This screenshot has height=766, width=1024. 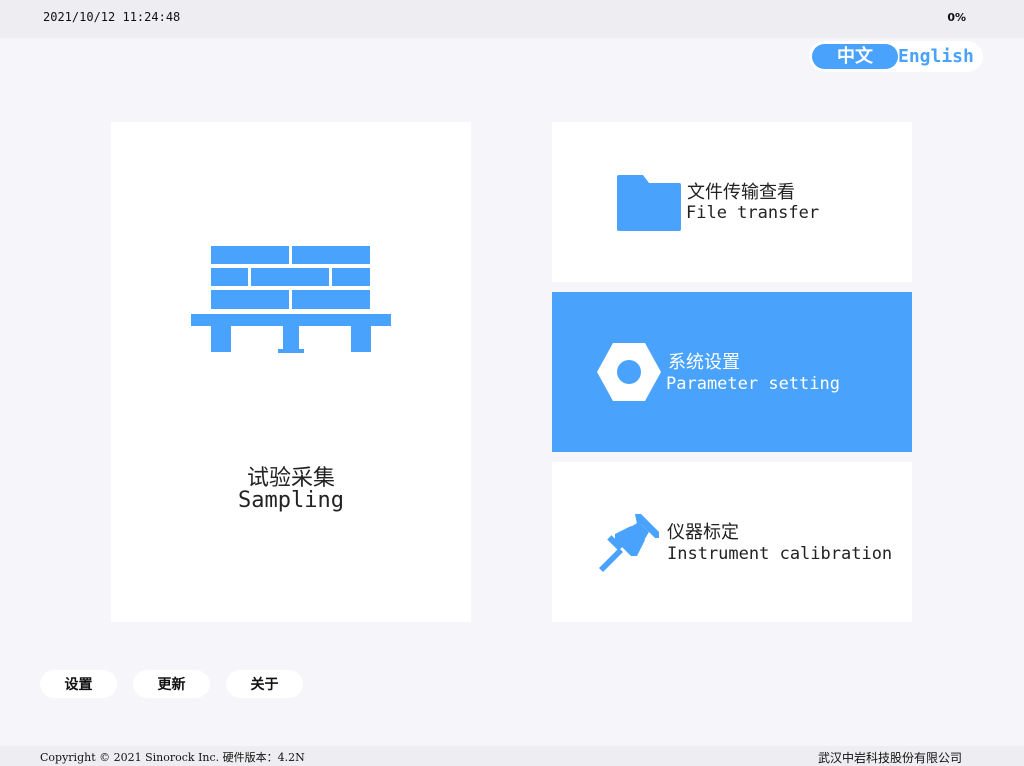 I want to click on pallet-bricks-icon, so click(x=291, y=299).